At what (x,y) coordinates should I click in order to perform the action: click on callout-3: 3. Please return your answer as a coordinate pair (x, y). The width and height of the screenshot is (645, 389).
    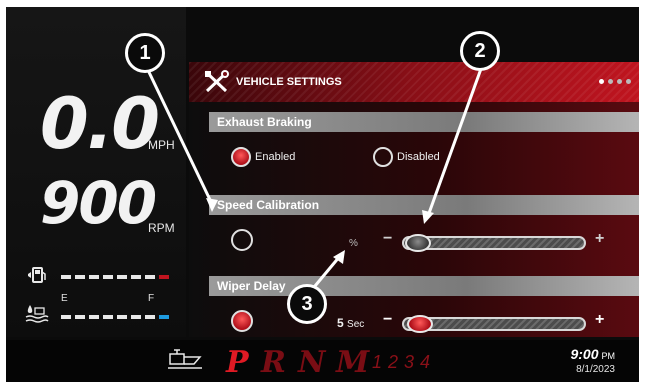
    Looking at the image, I should click on (307, 304).